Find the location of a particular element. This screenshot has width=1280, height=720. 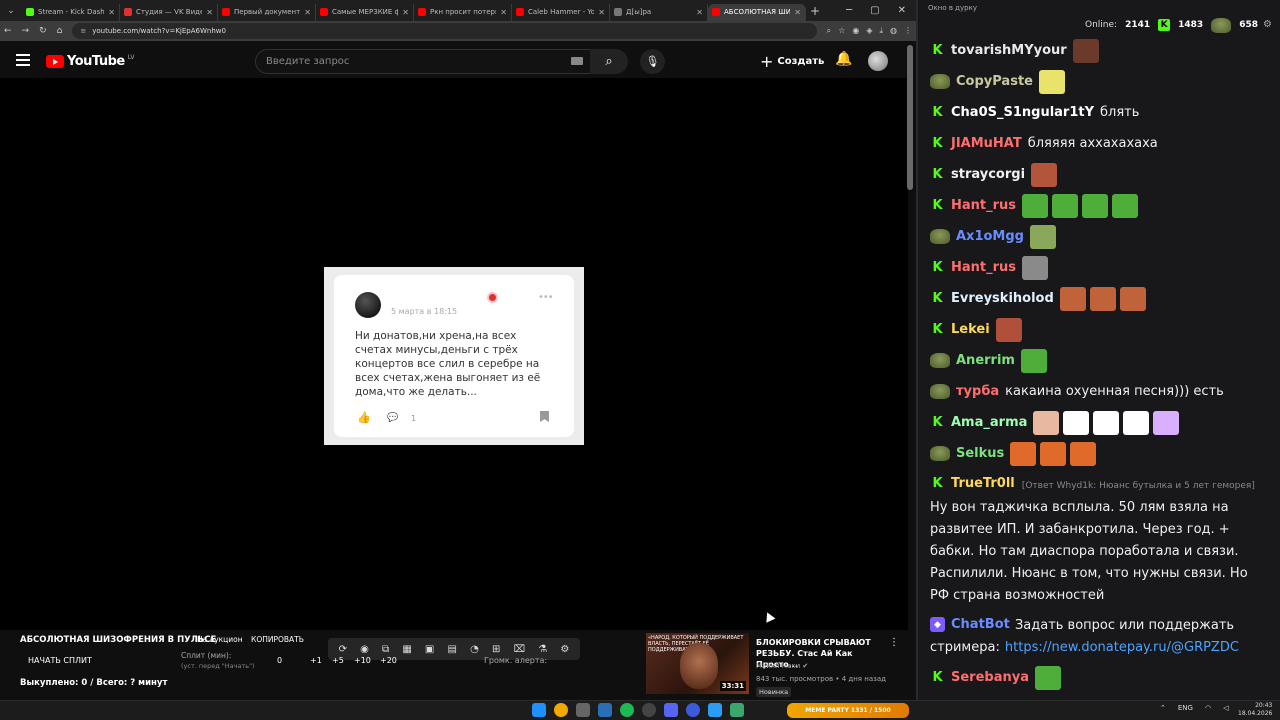

telegram-icon is located at coordinates (715, 710).